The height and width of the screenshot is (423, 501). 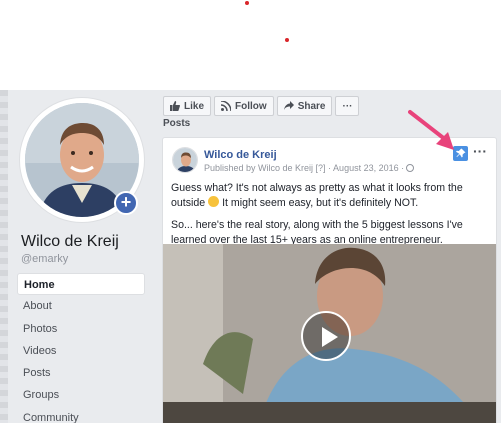 I want to click on posts-section-title: Posts, so click(x=176, y=123).